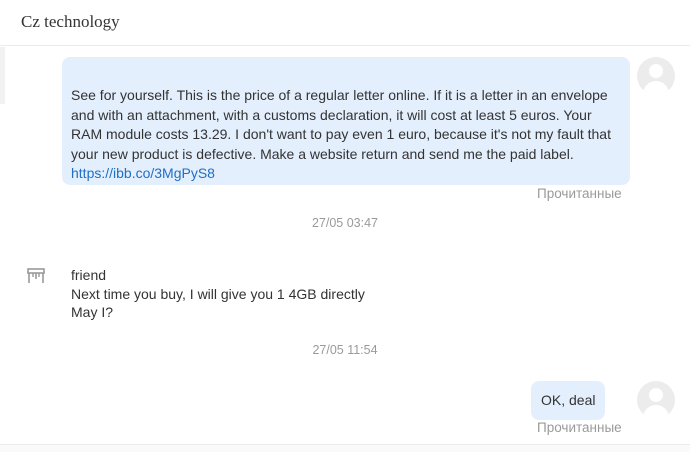  I want to click on message-input-divider, so click(345, 448).